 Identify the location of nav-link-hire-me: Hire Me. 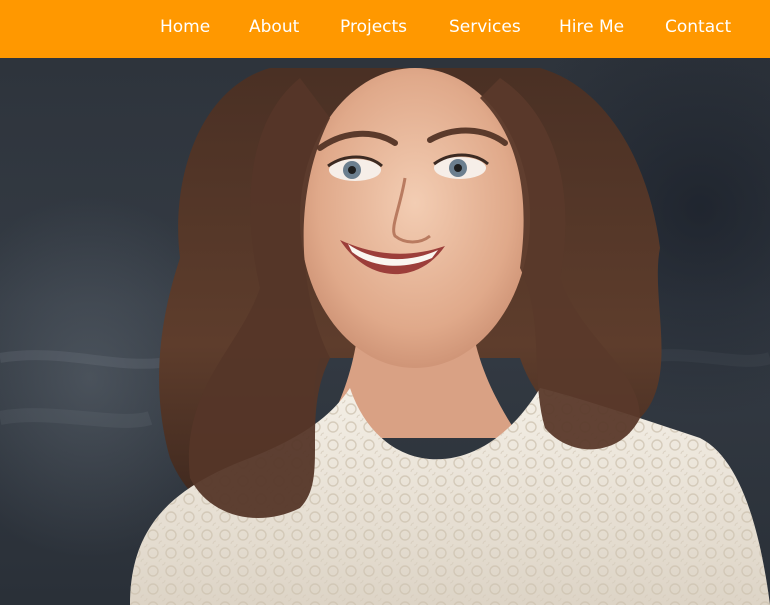
(591, 27).